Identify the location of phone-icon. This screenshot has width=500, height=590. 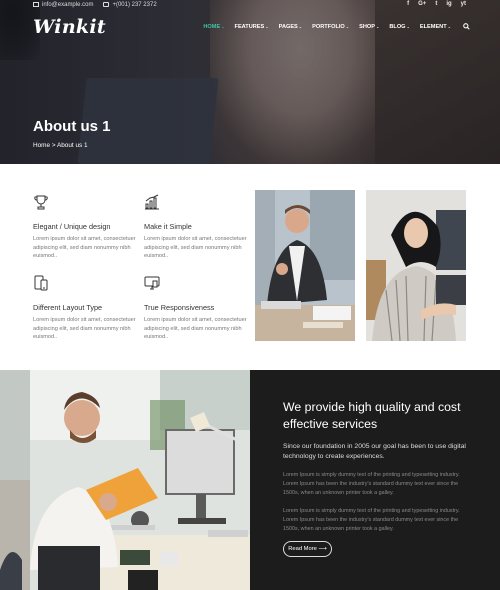
(106, 4).